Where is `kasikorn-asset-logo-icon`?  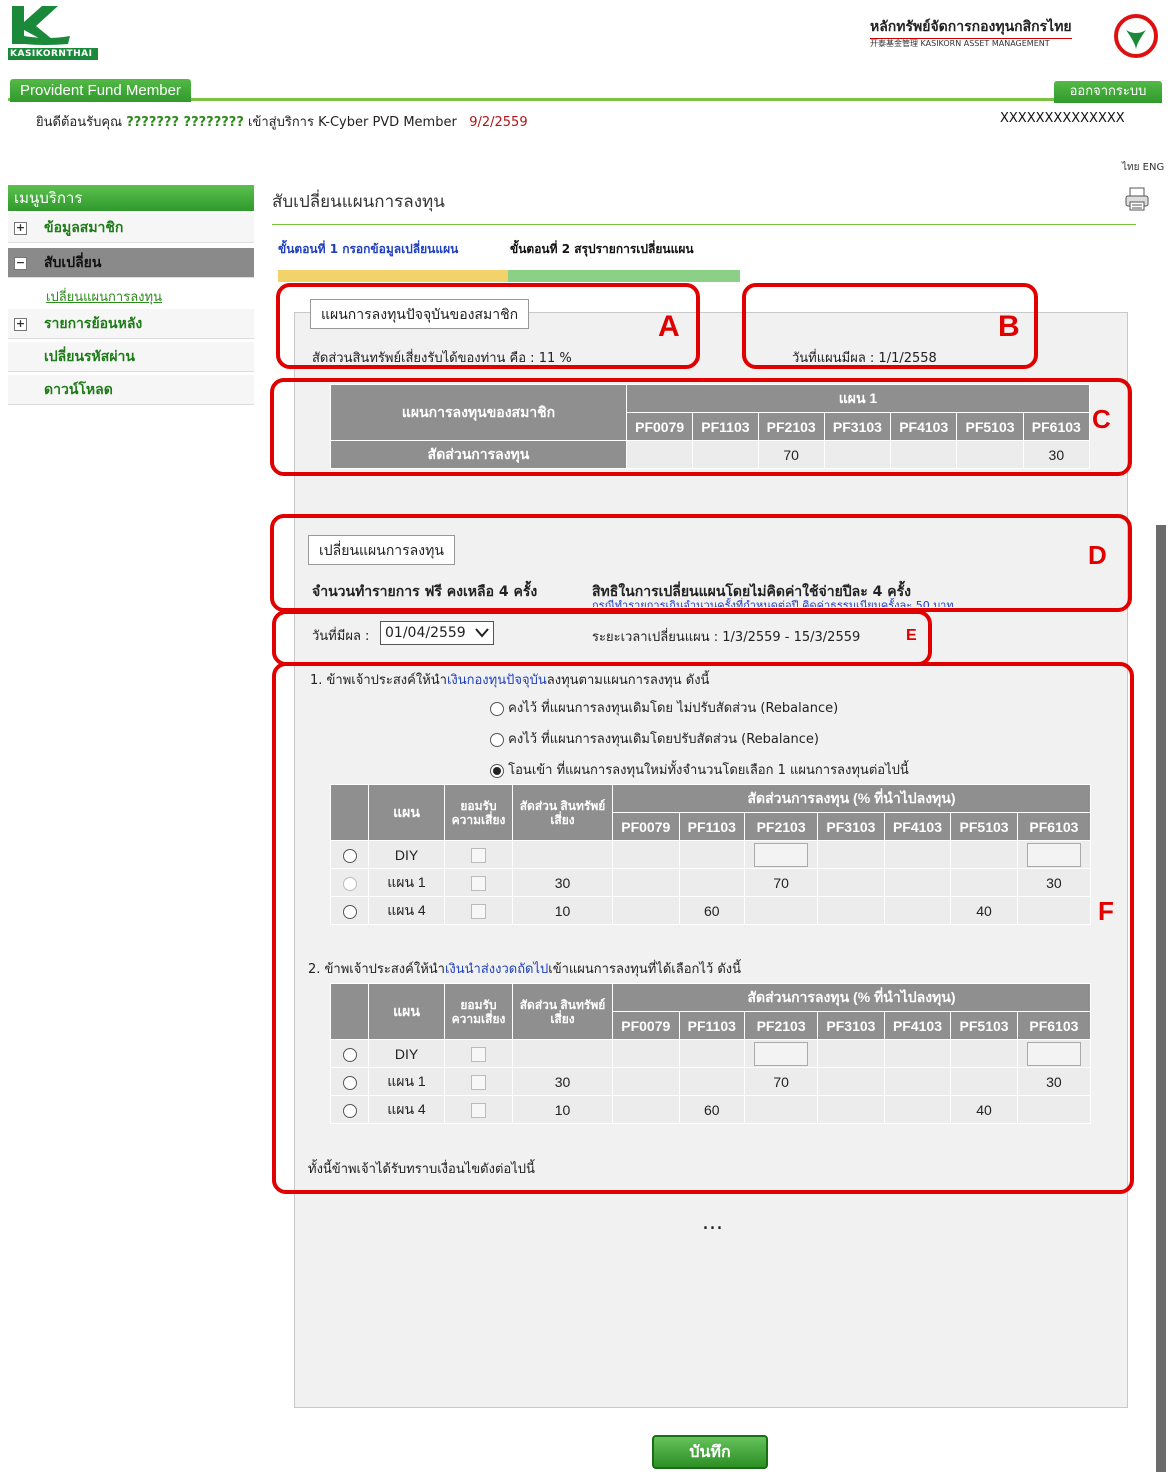 kasikorn-asset-logo-icon is located at coordinates (1136, 36).